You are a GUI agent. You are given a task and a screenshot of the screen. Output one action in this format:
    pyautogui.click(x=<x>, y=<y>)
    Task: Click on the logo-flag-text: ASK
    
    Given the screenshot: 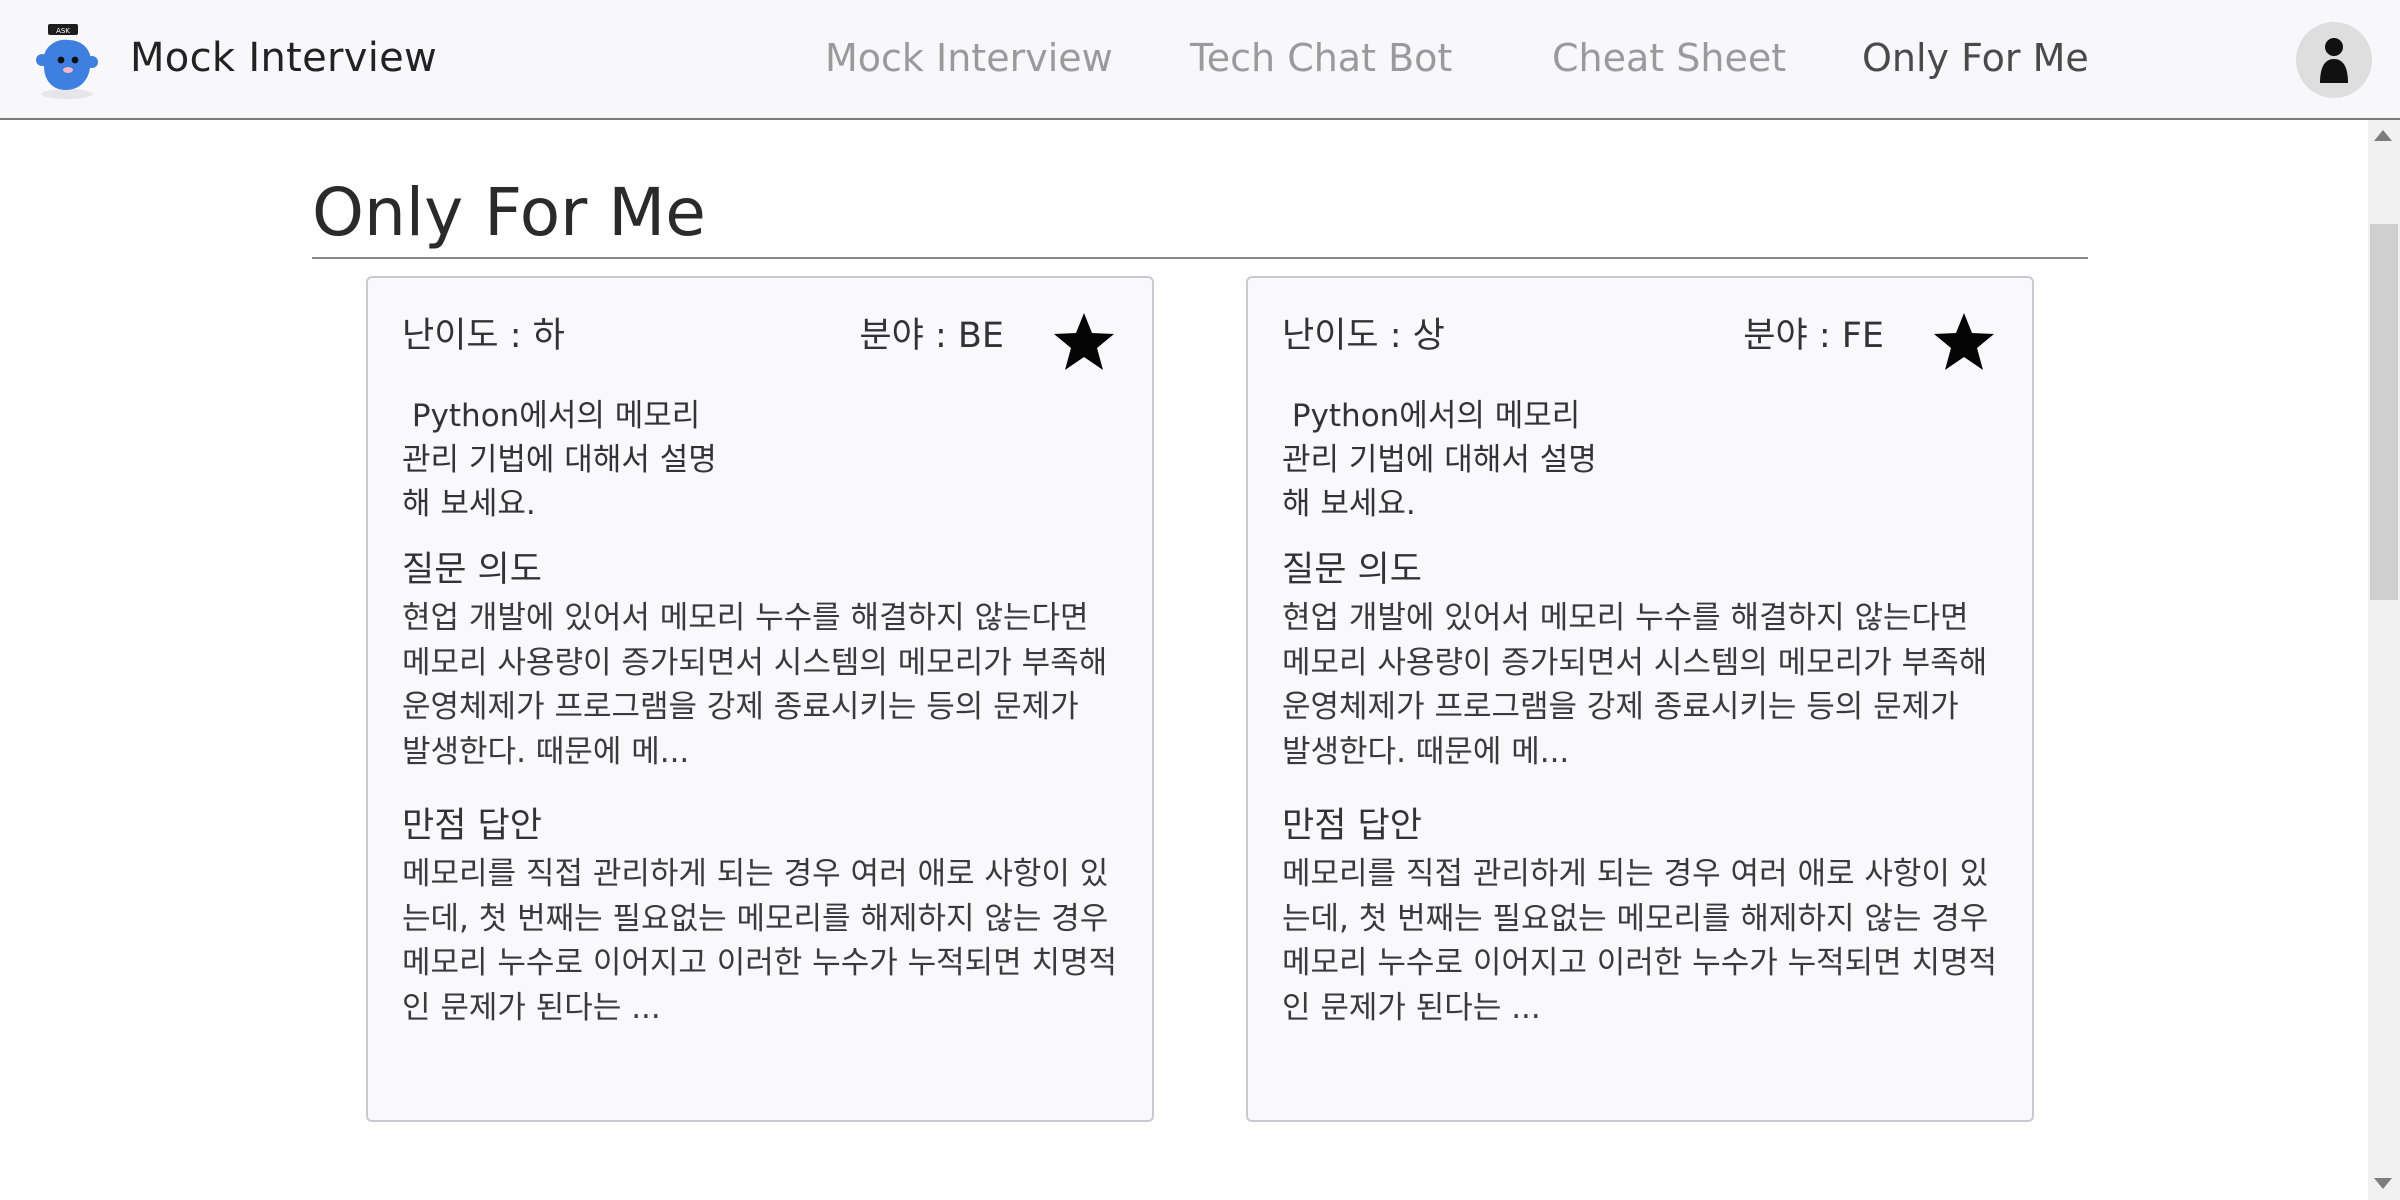 What is the action you would take?
    pyautogui.click(x=63, y=31)
    